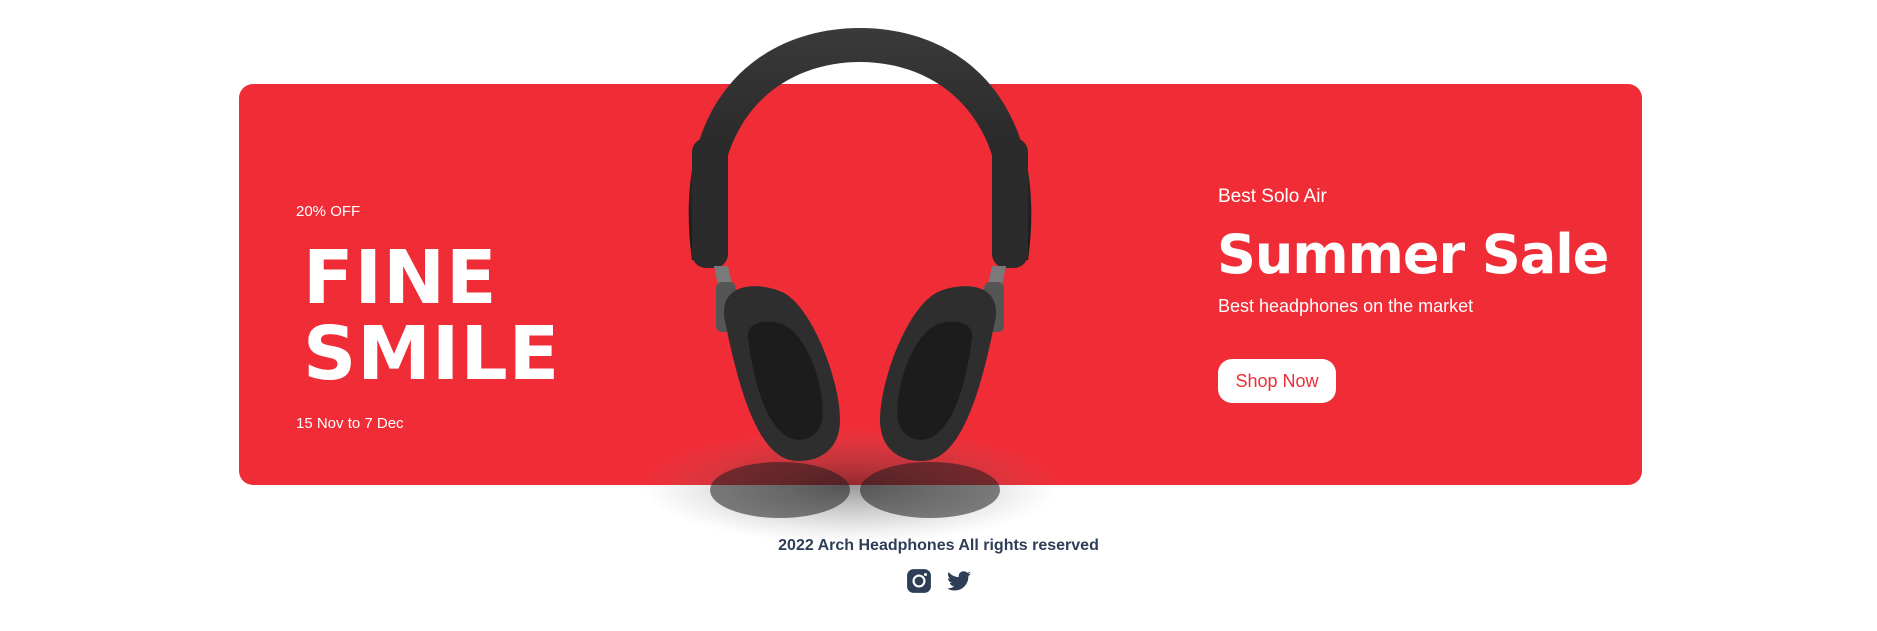 The height and width of the screenshot is (631, 1877). Describe the element at coordinates (1272, 196) in the screenshot. I see `product-name: Best Solo Air` at that location.